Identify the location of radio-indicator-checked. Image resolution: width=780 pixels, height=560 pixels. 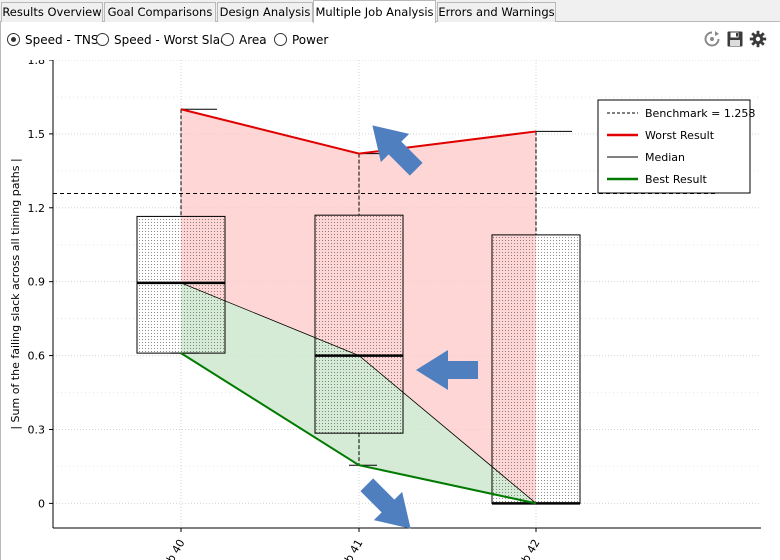
(13, 39).